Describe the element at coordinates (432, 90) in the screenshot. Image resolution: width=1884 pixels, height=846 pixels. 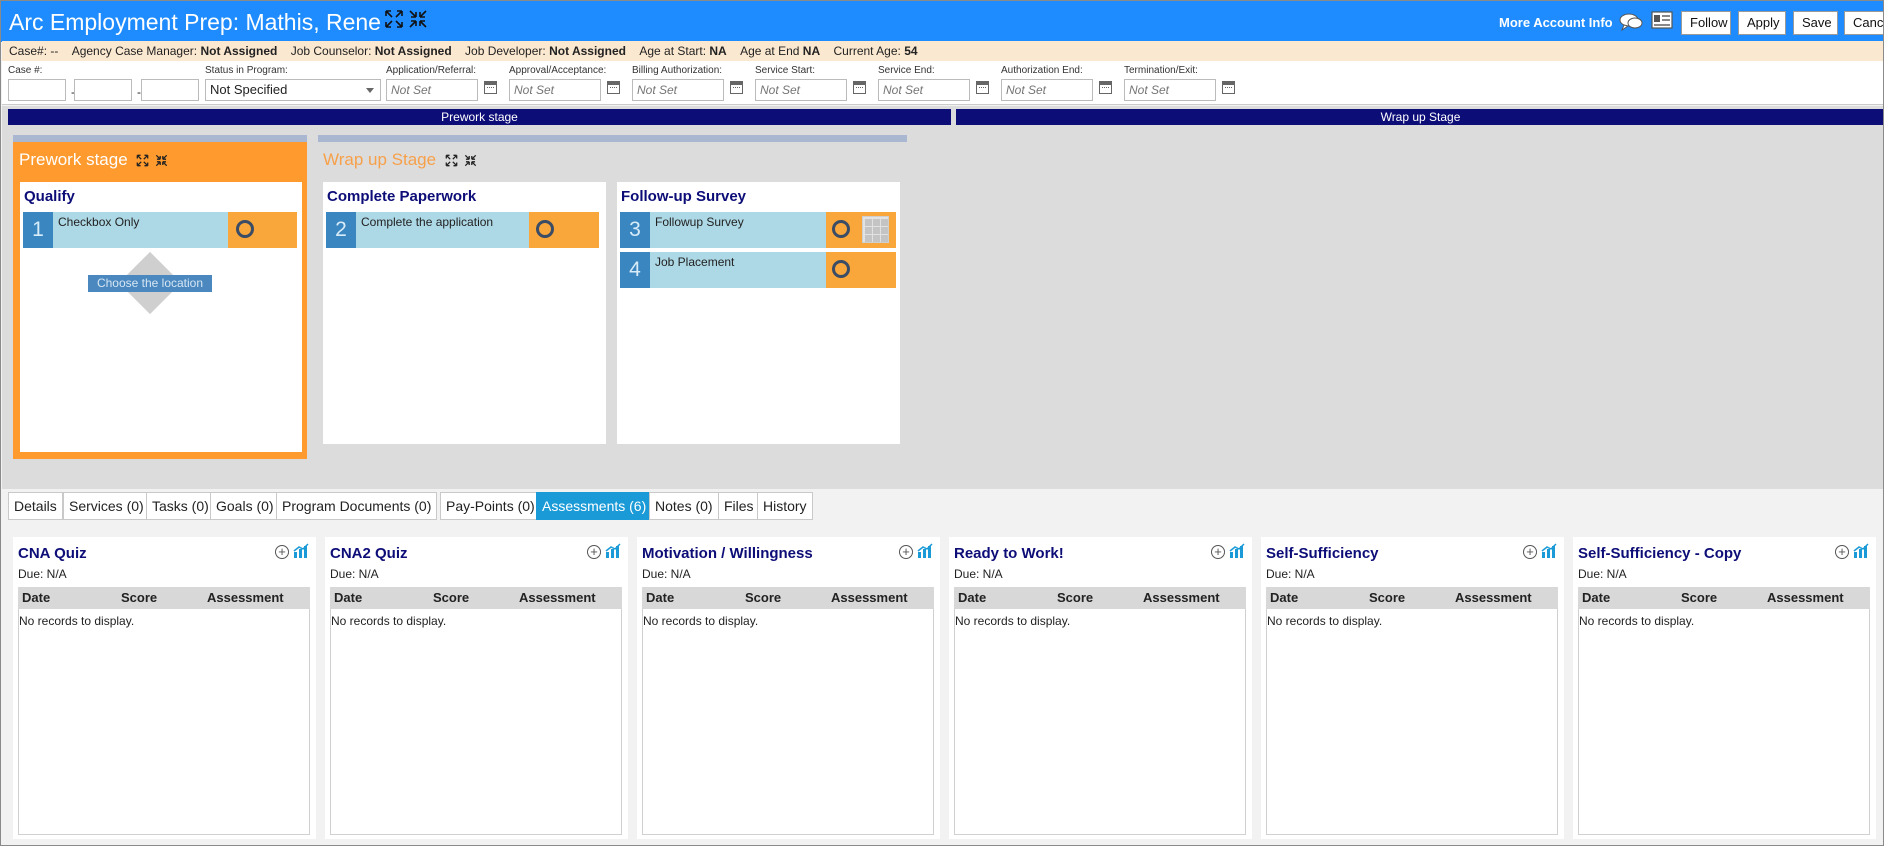
I see `application-referral-input` at that location.